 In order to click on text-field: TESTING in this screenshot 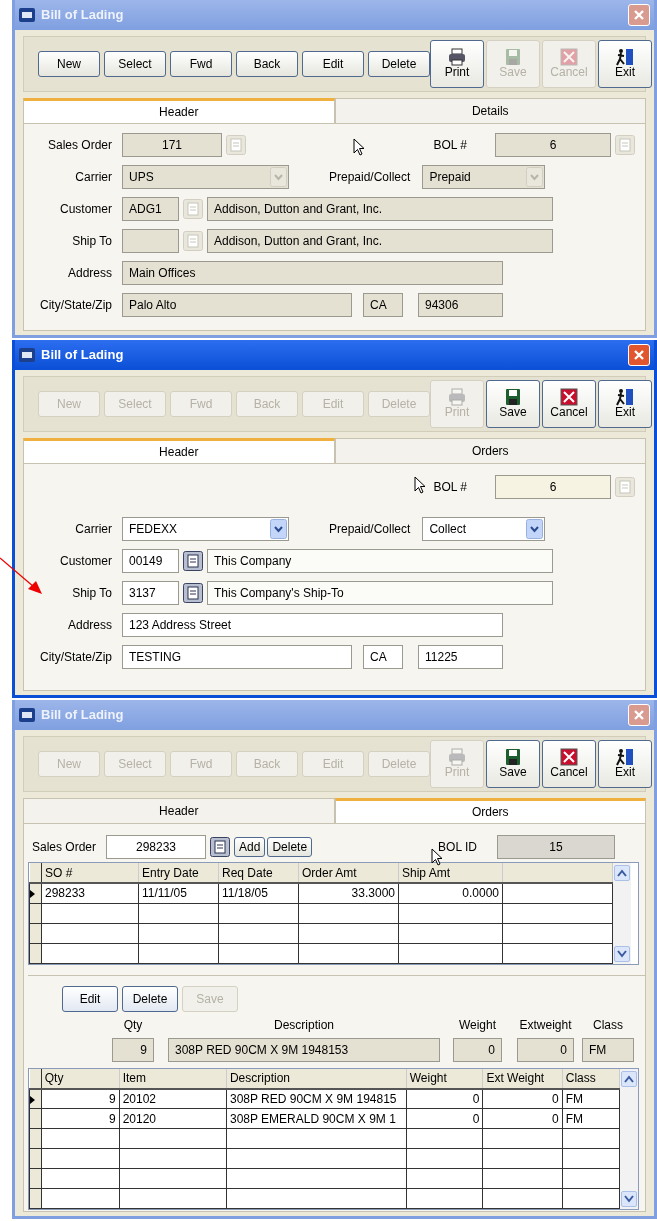, I will do `click(237, 657)`.